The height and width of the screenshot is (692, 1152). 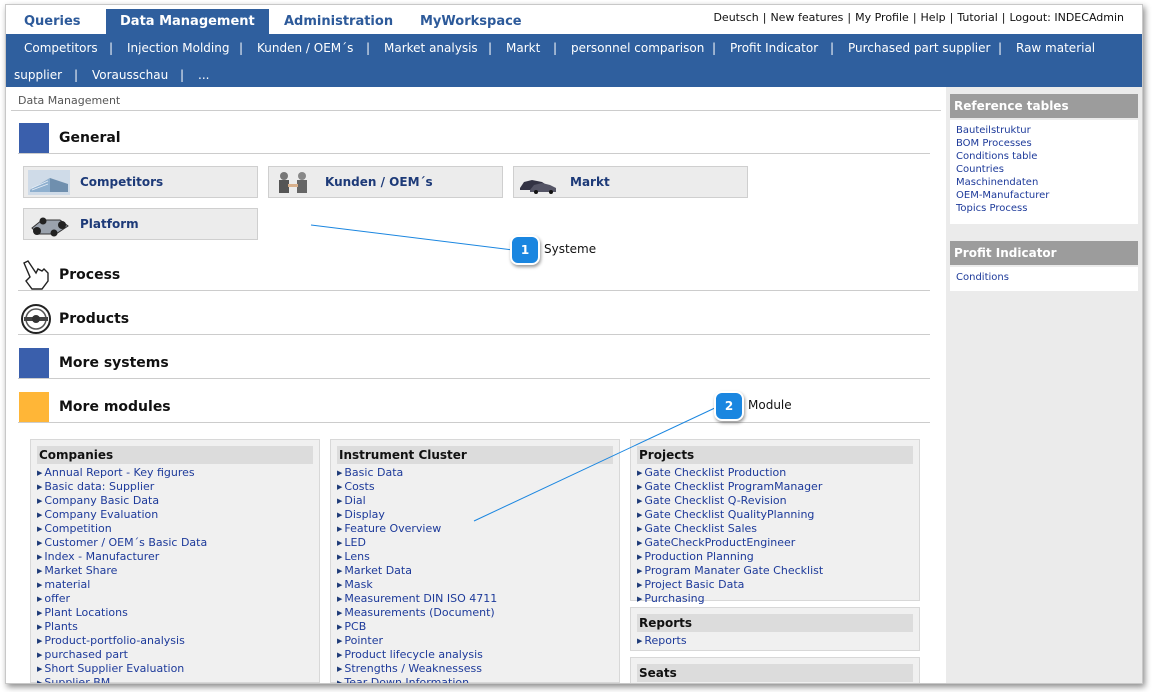 I want to click on sidebar-link: Conditions, so click(x=1044, y=277).